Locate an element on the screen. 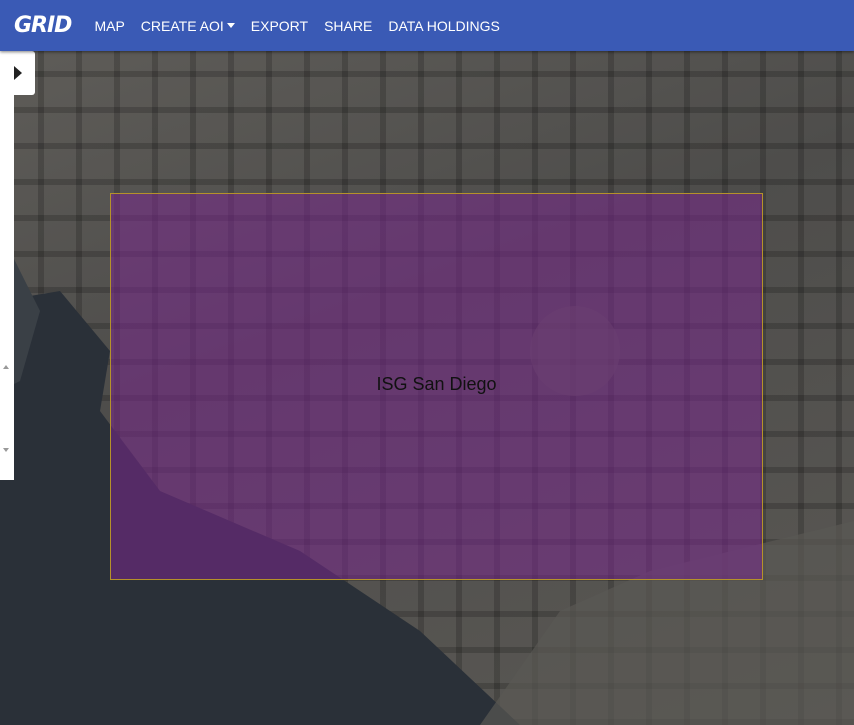 This screenshot has width=854, height=725. nav-create-aoi: CREATE AOI is located at coordinates (188, 26).